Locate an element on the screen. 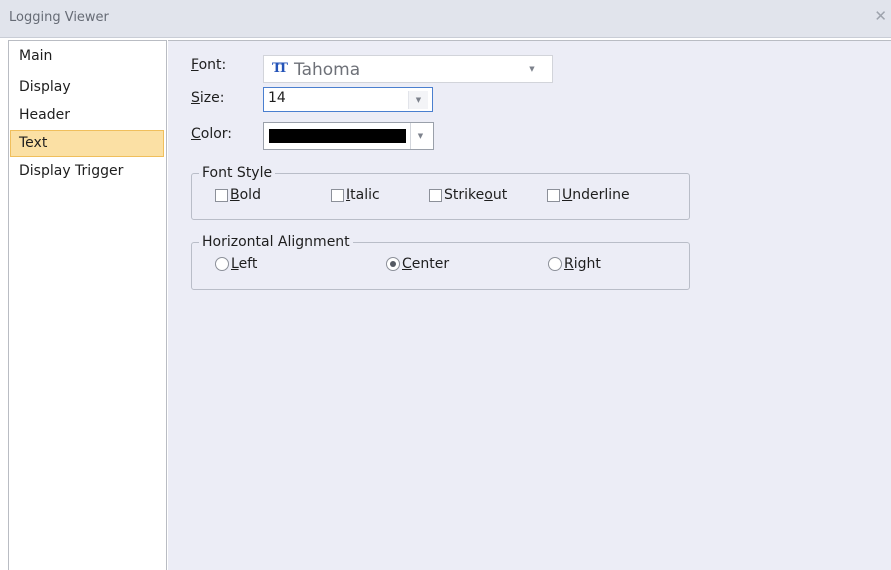 The width and height of the screenshot is (891, 570). color-swatch is located at coordinates (337, 136).